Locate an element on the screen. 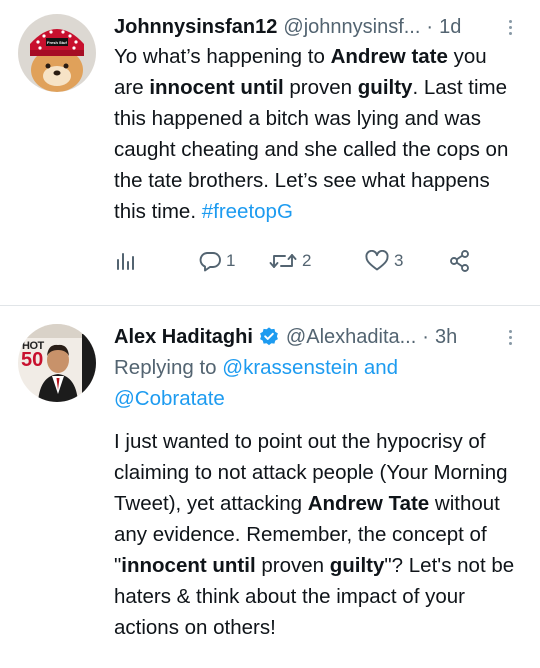 Image resolution: width=540 pixels, height=668 pixels. mention-link: @krassenstein is located at coordinates (290, 367).